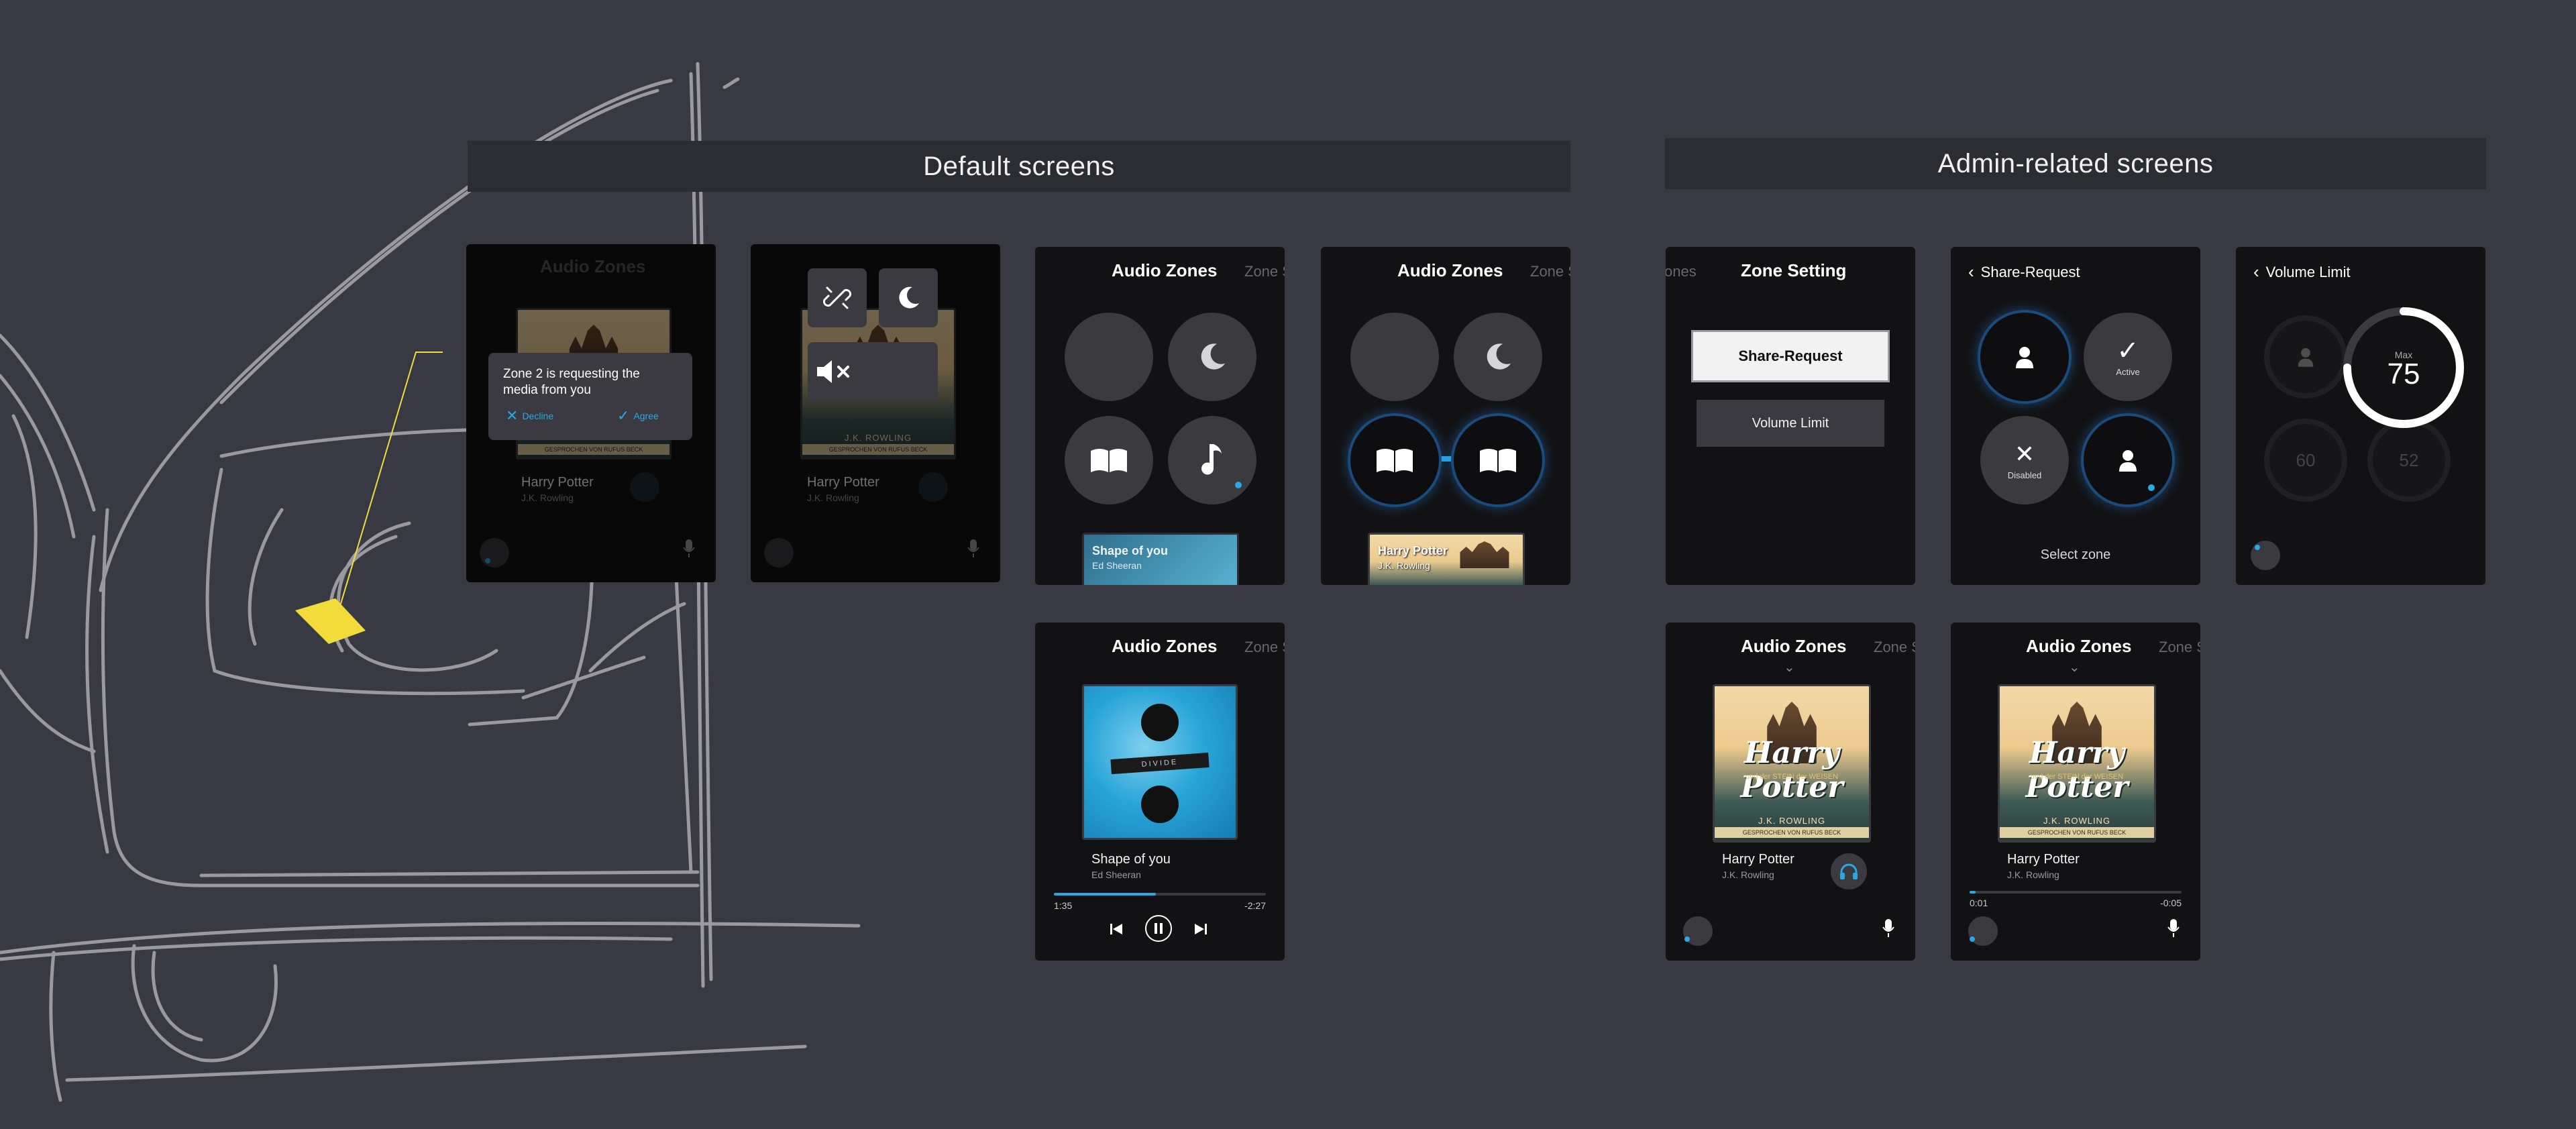  I want to click on previous-screen-title: ones, so click(1681, 271).